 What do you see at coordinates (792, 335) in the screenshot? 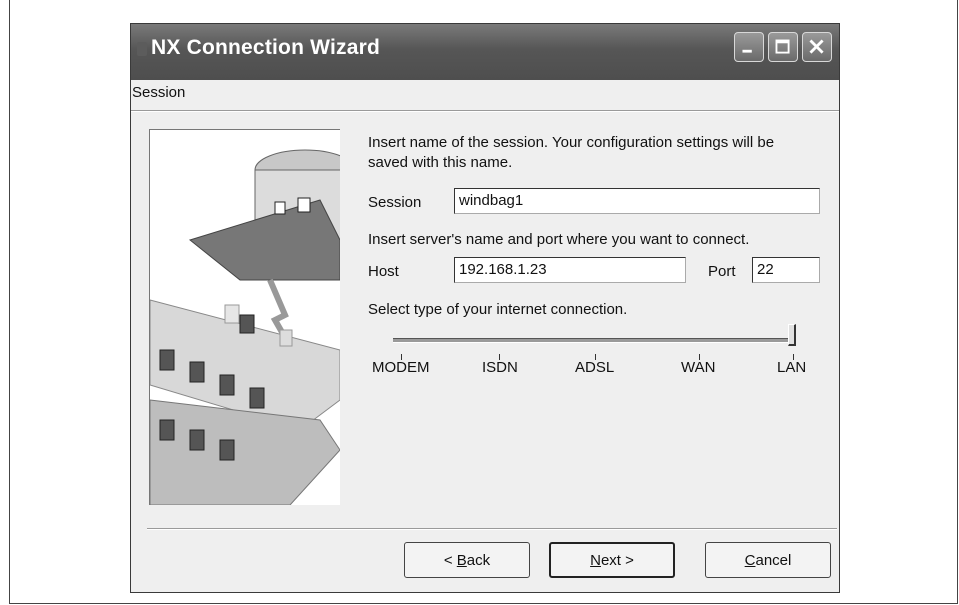
I see `connection-slider-thumb` at bounding box center [792, 335].